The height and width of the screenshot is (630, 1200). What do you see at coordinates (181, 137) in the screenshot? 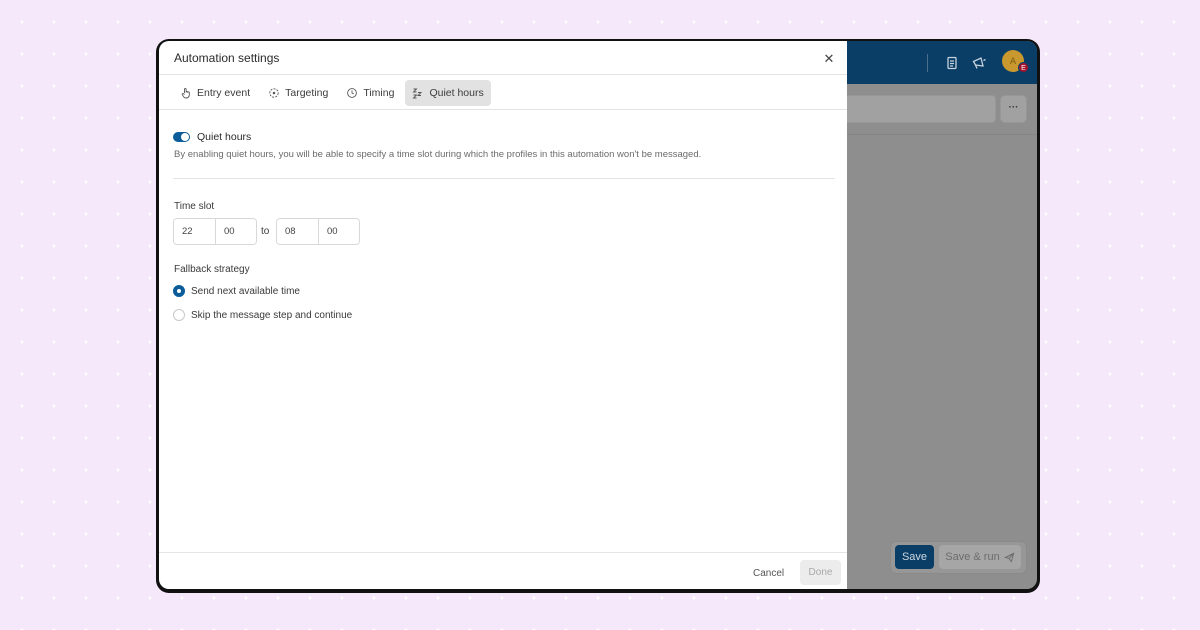
I see `quiet-hours-toggle` at bounding box center [181, 137].